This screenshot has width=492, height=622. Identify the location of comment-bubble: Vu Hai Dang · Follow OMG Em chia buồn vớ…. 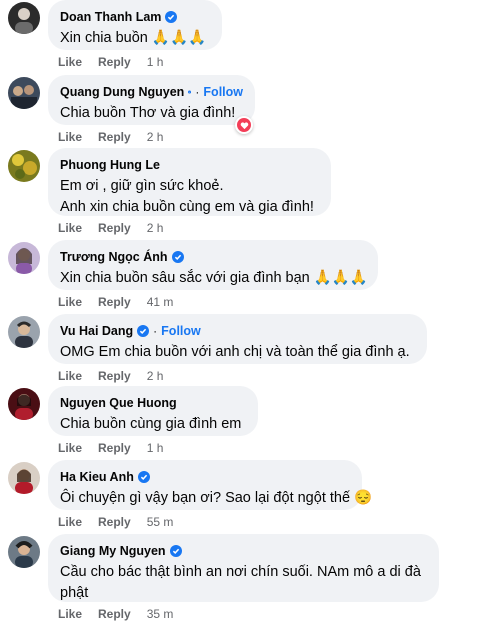
(237, 339).